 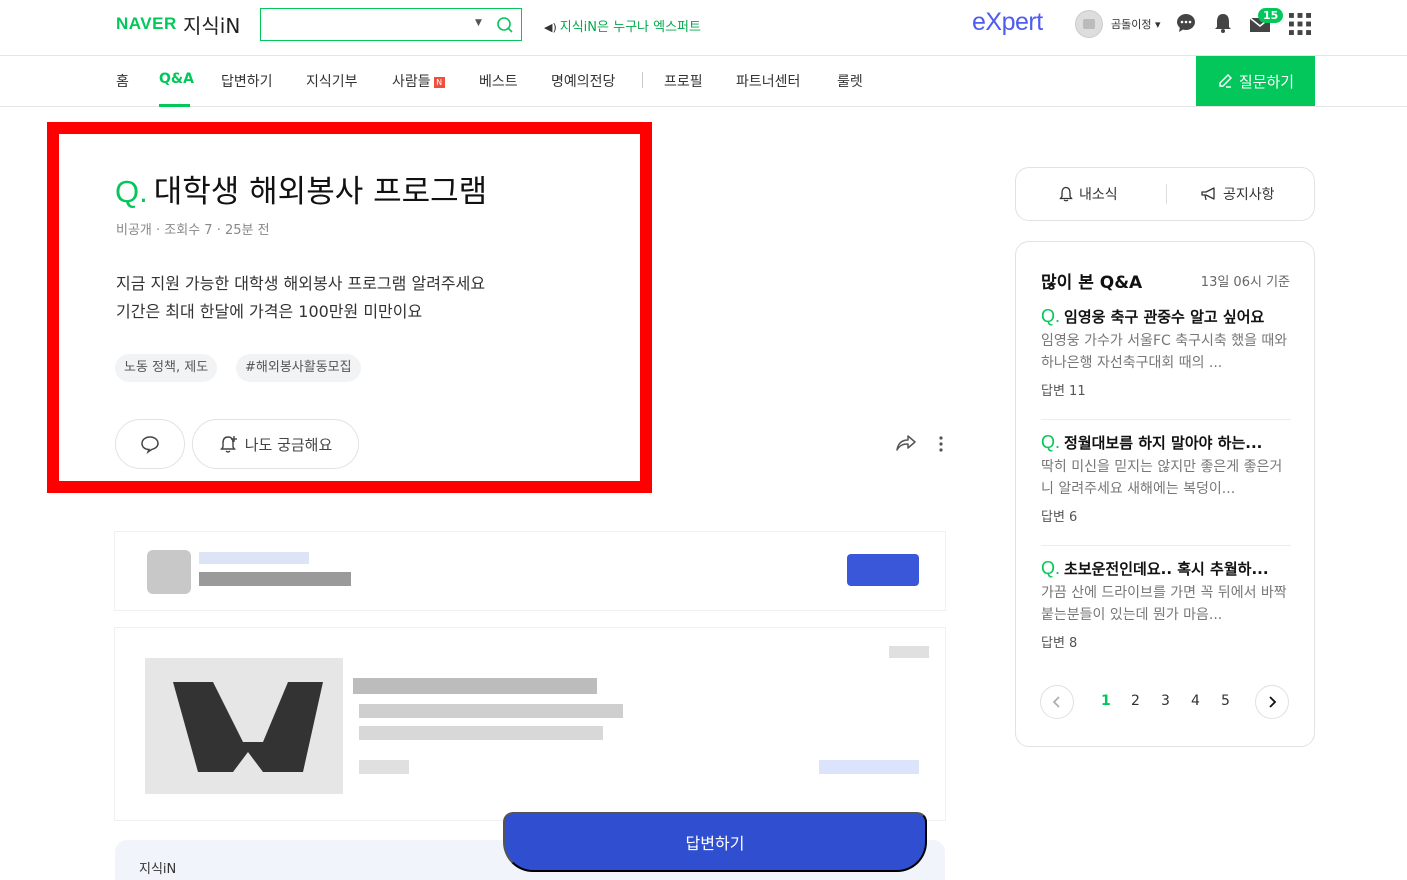 I want to click on search-icon, so click(x=505, y=25).